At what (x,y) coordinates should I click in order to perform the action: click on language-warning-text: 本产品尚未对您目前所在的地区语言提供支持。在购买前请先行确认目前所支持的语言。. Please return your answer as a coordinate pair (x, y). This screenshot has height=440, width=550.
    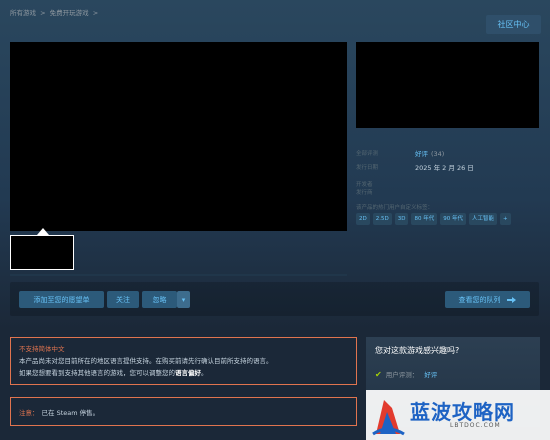
    Looking at the image, I should click on (146, 361).